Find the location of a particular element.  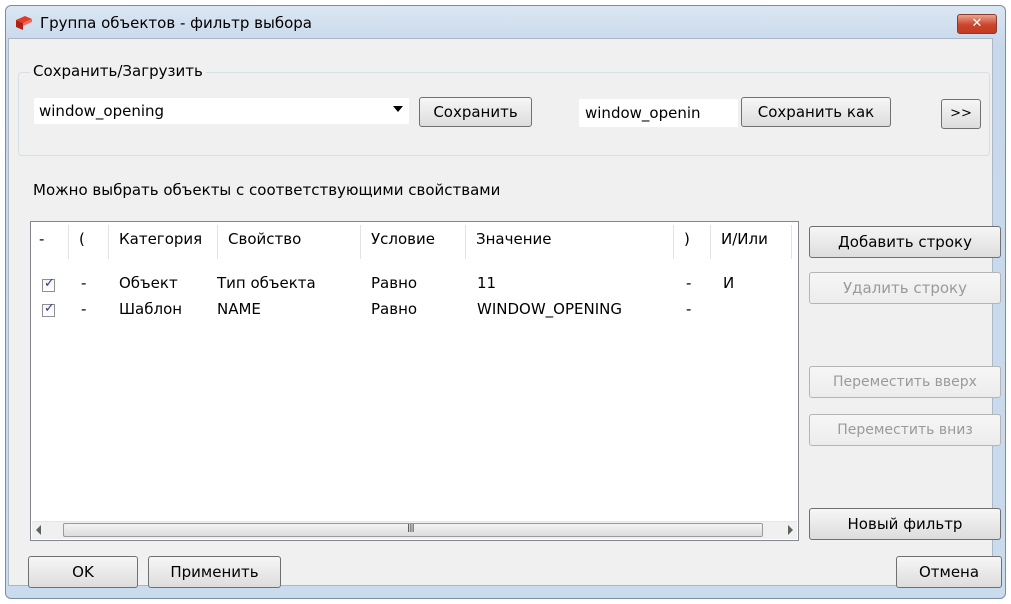

filter-combobox: window_opening is located at coordinates (221, 111).